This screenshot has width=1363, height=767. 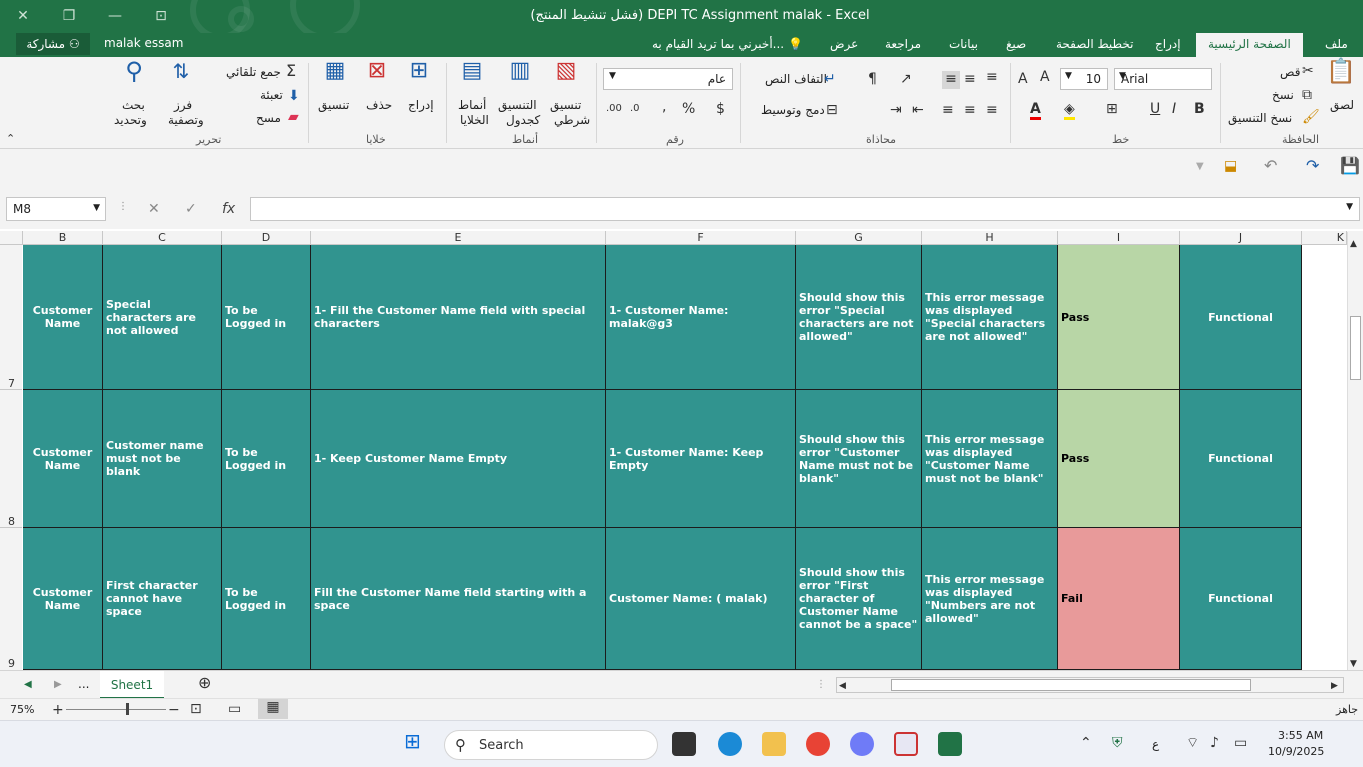 I want to click on grid-cell: To be Logged in, so click(x=266, y=599).